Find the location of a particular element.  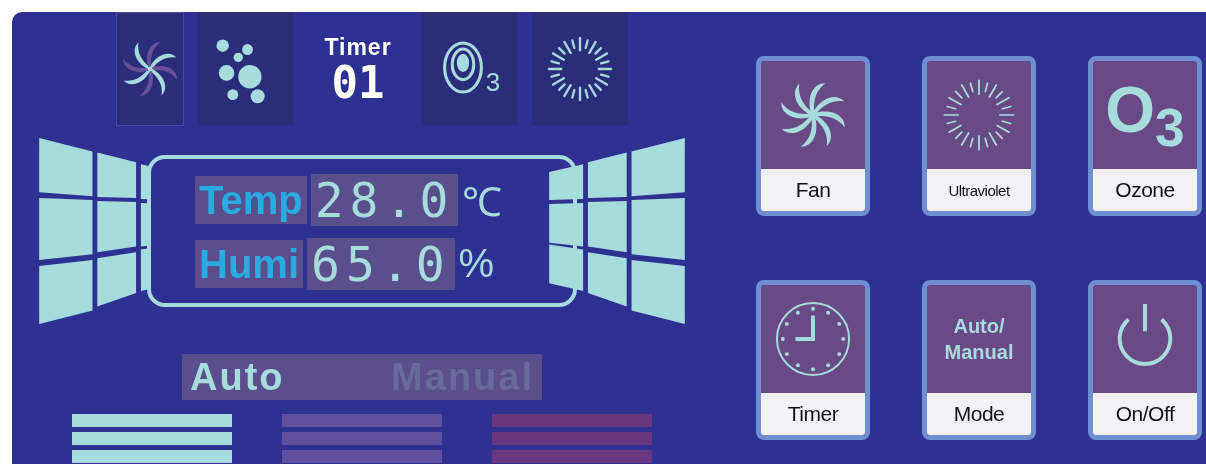

control-button: Timer is located at coordinates (813, 360).